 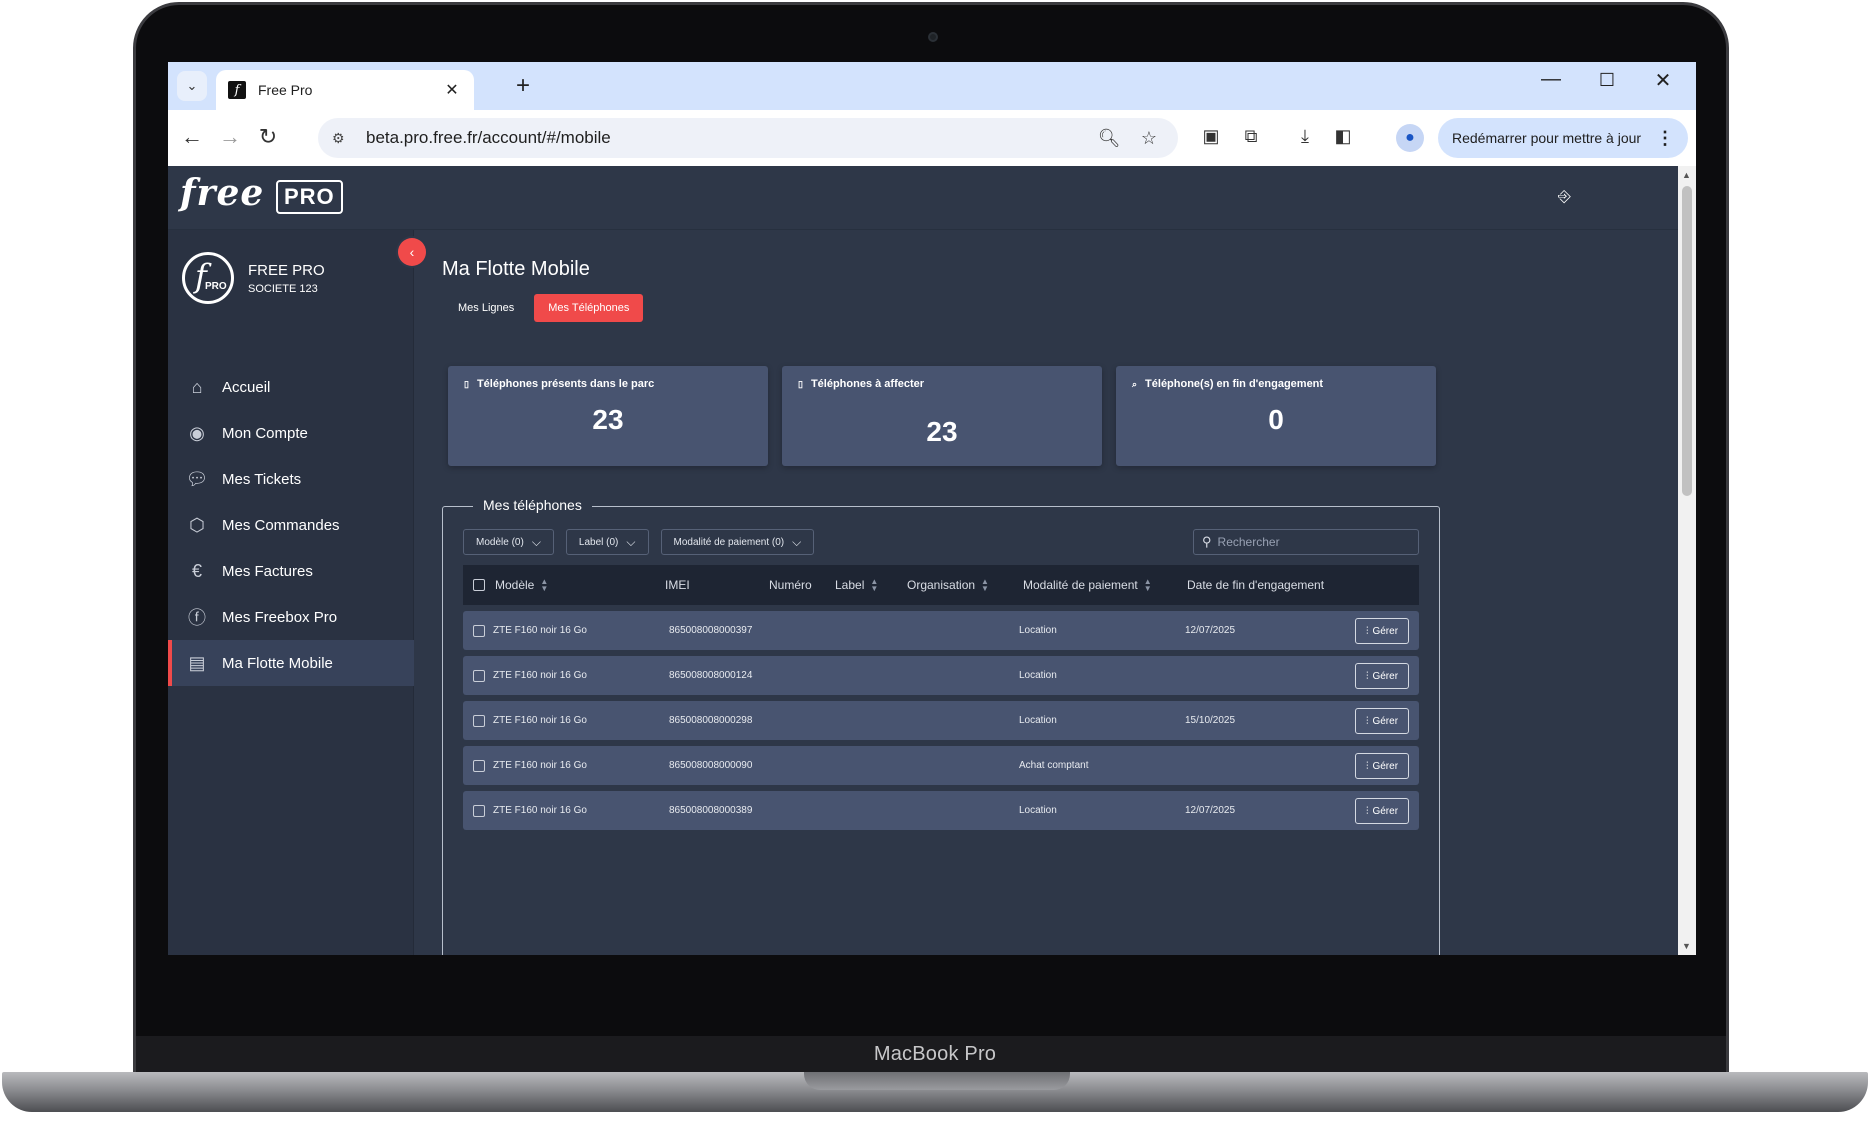 I want to click on sidebar-item-label: Mes Tickets, so click(x=262, y=479).